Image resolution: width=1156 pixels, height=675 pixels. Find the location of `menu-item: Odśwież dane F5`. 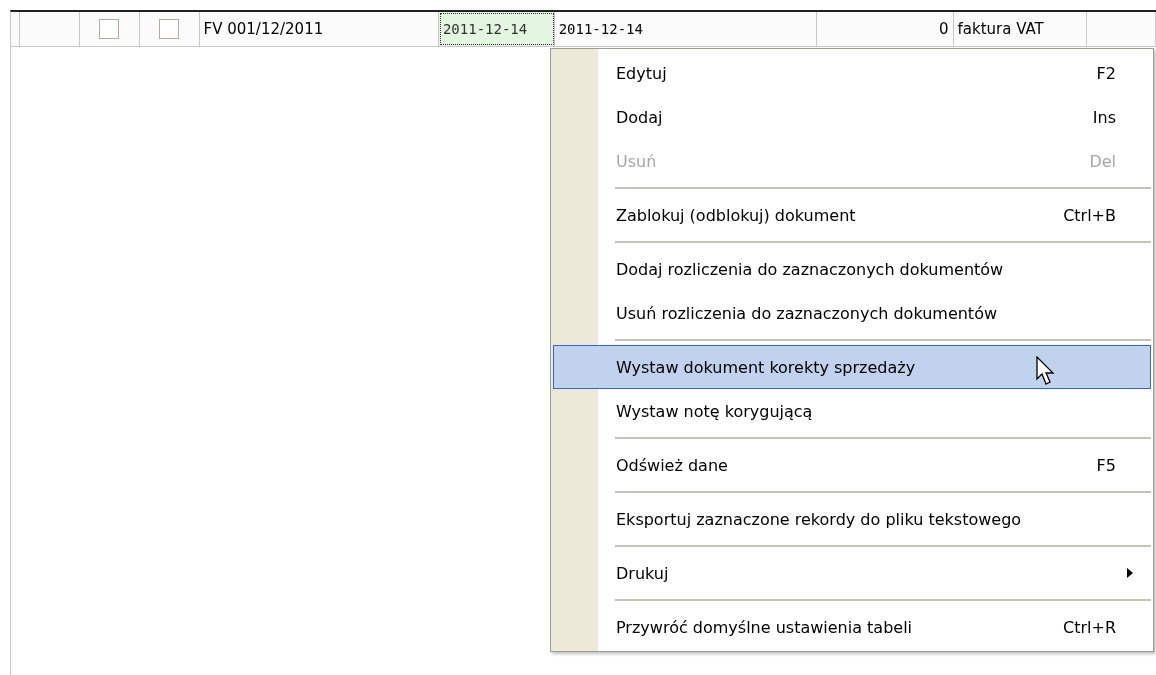

menu-item: Odśwież dane F5 is located at coordinates (852, 465).